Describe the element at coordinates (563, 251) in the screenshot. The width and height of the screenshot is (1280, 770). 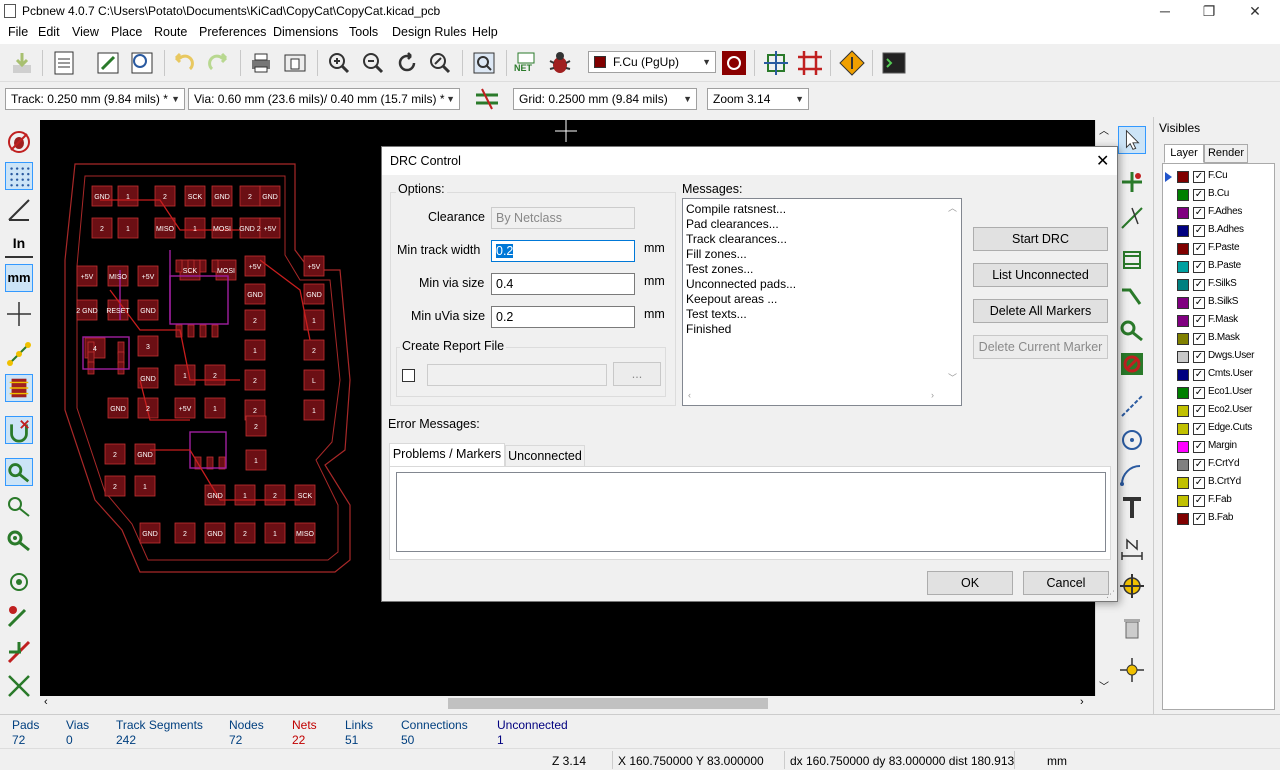
I see `min-track-width-field: 0.2` at that location.